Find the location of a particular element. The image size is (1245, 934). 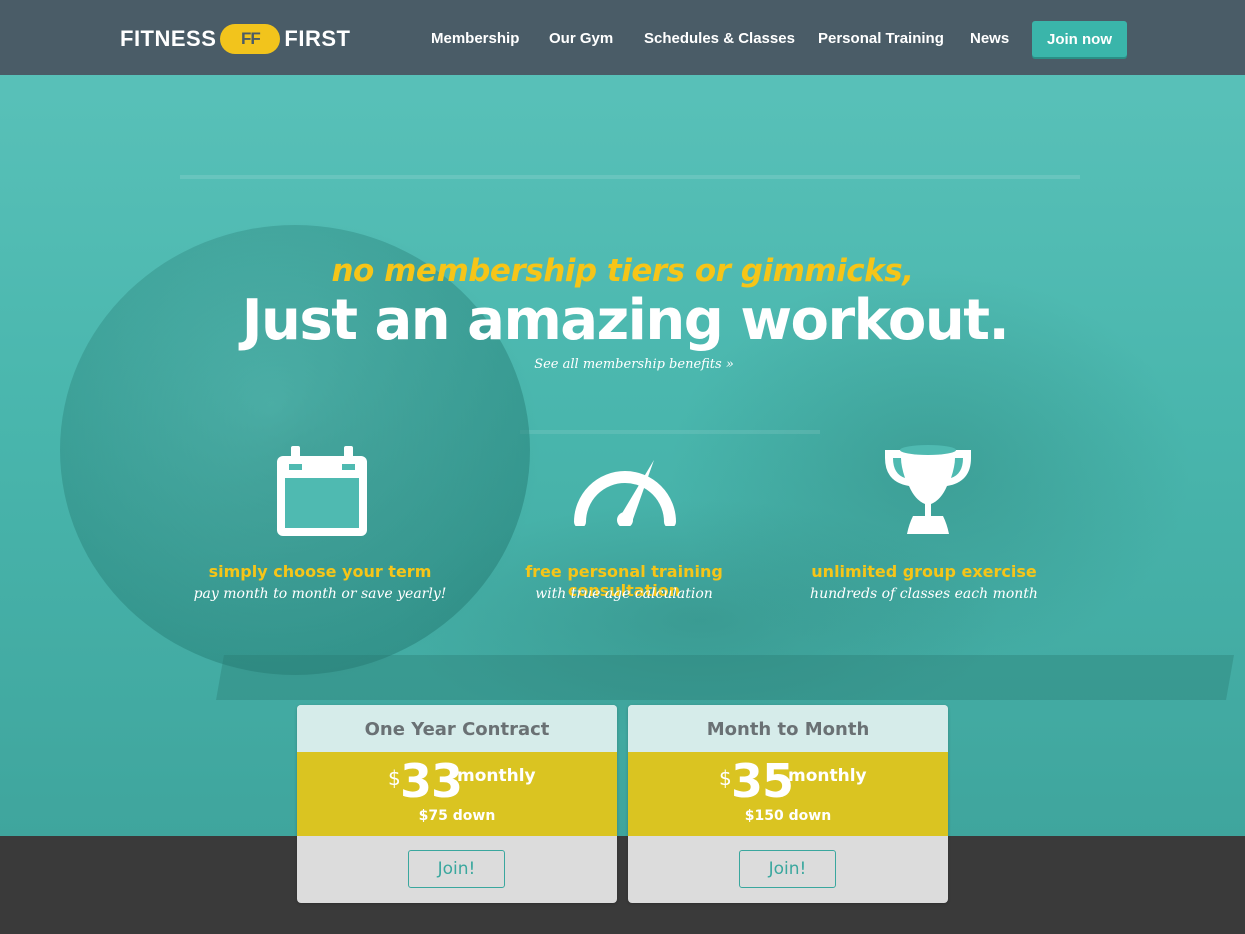

exercise-mat-image is located at coordinates (725, 677).